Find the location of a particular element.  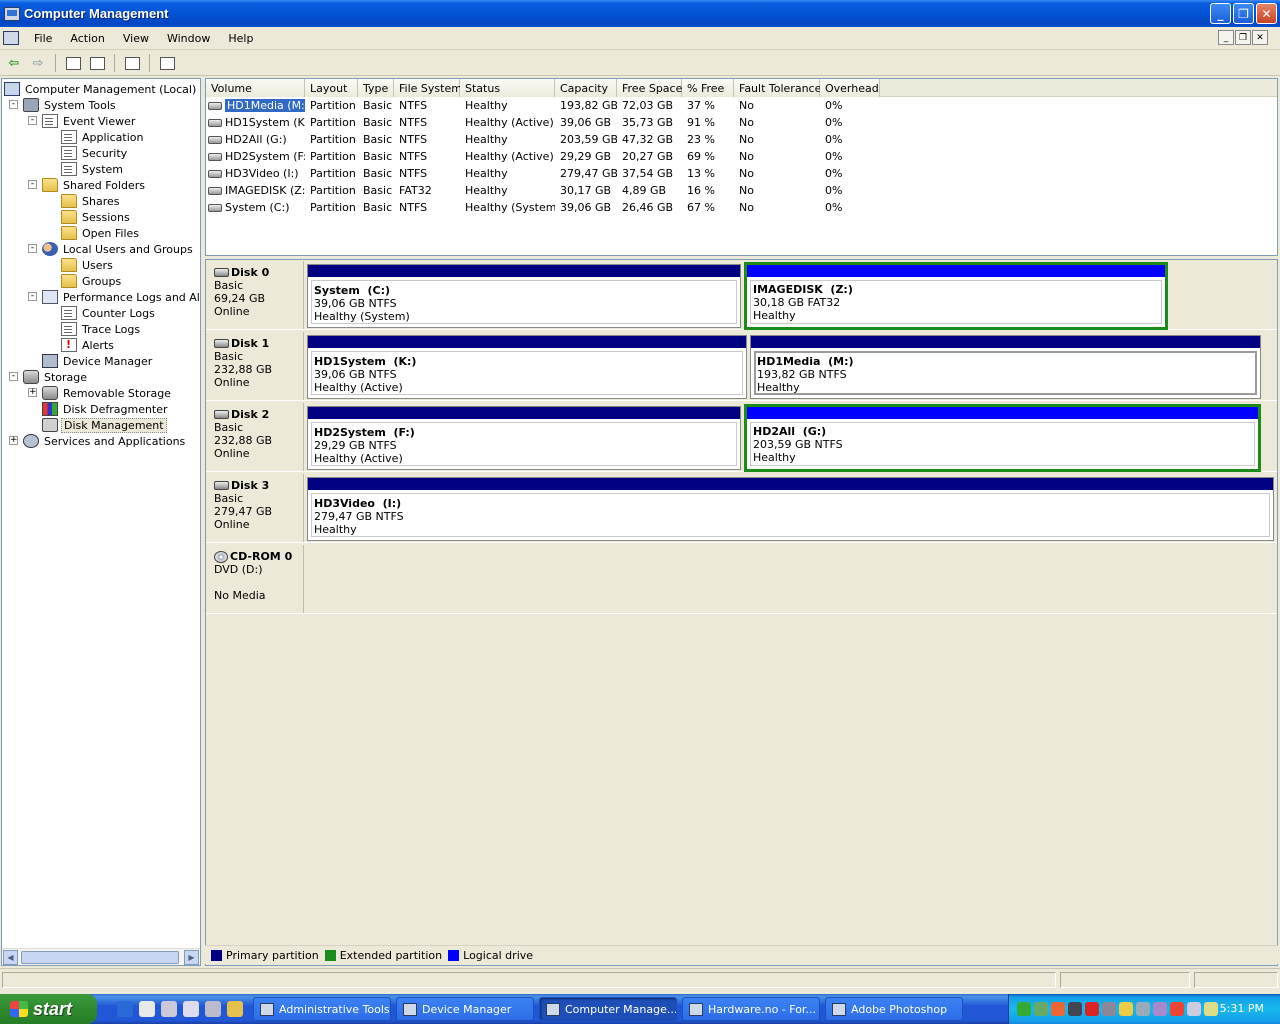

app-launch-icon is located at coordinates (213, 1009).